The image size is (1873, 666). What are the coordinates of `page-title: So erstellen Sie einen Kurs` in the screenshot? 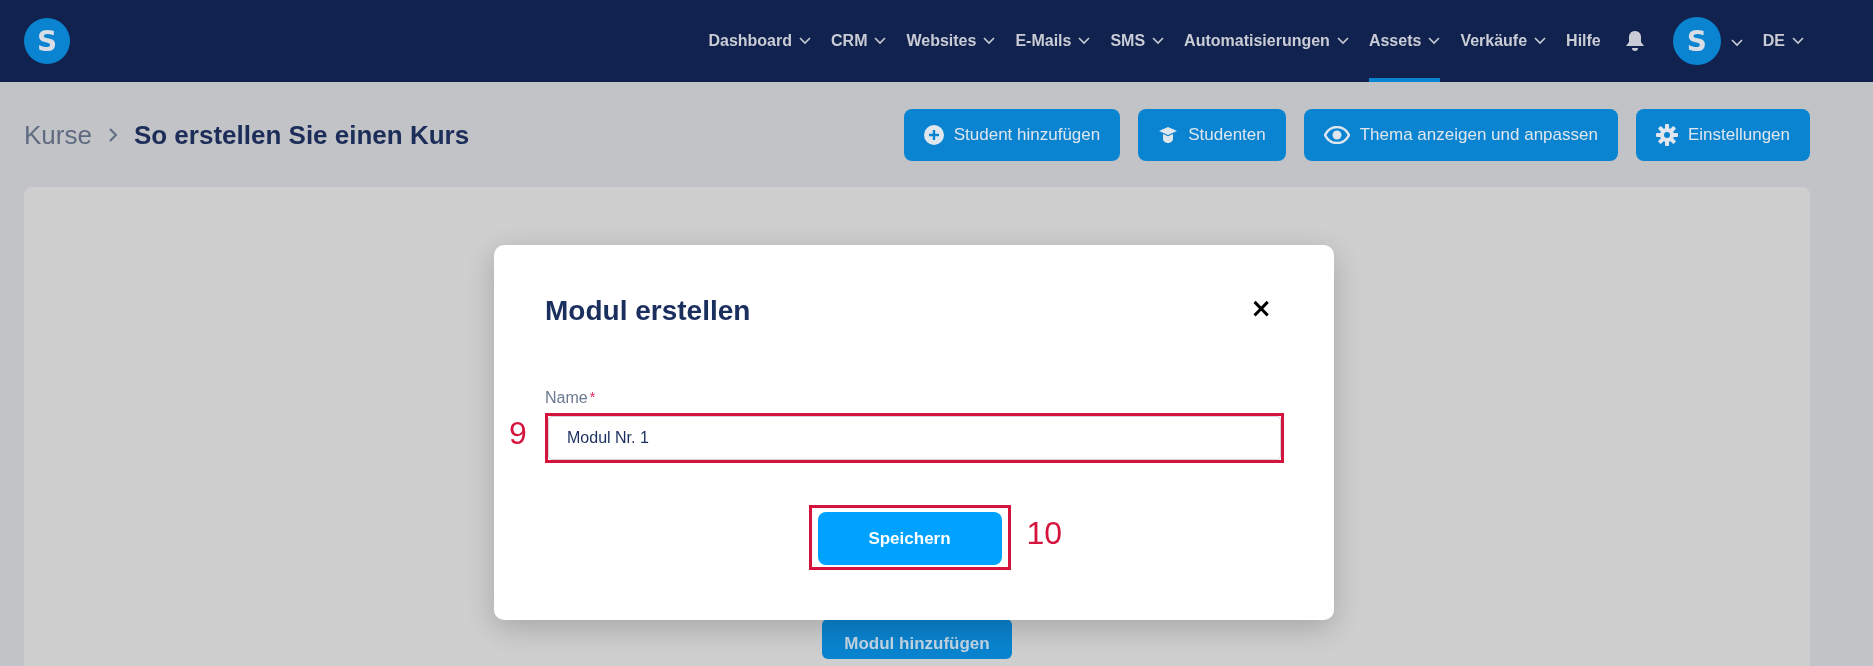 It's located at (301, 135).